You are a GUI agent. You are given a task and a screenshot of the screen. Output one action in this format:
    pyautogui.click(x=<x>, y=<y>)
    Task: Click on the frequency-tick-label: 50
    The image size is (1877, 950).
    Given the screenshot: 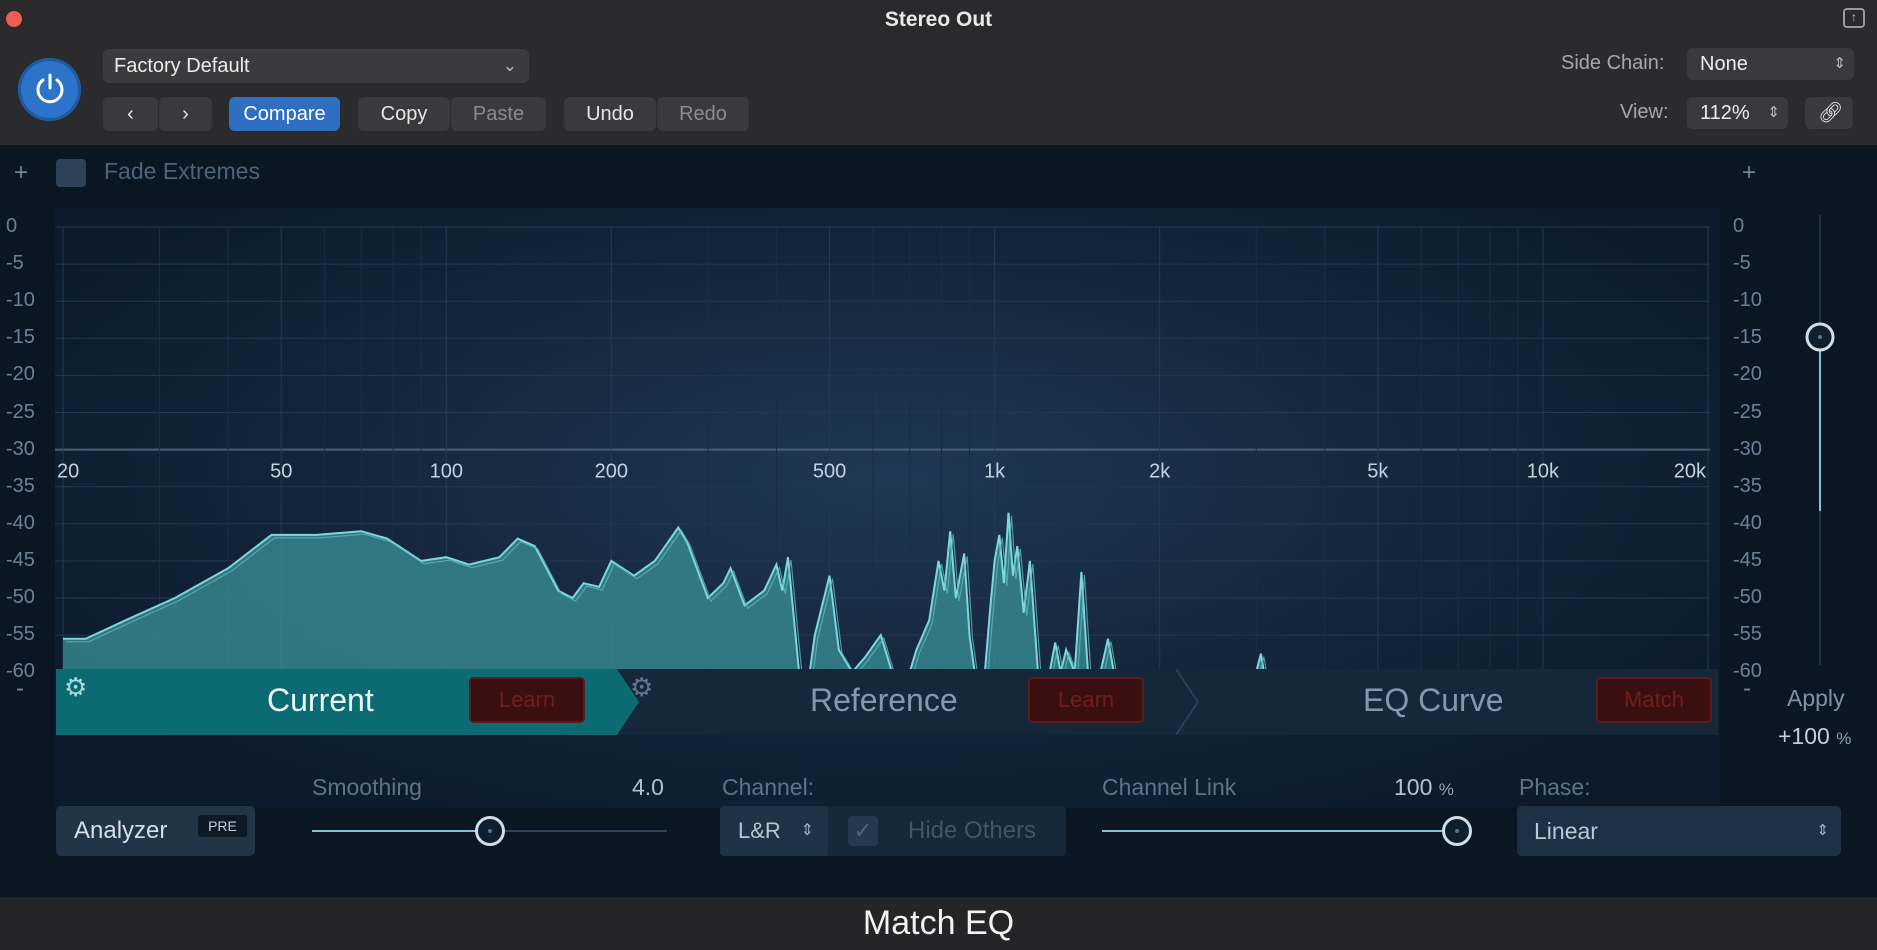 What is the action you would take?
    pyautogui.click(x=281, y=472)
    